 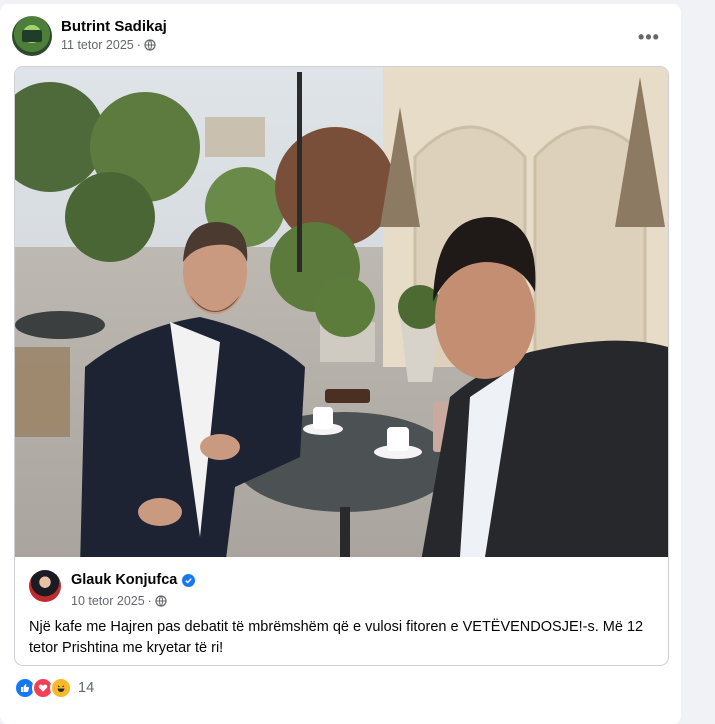 I want to click on shared-author-name-row: Glauk Konjufca, so click(x=133, y=580).